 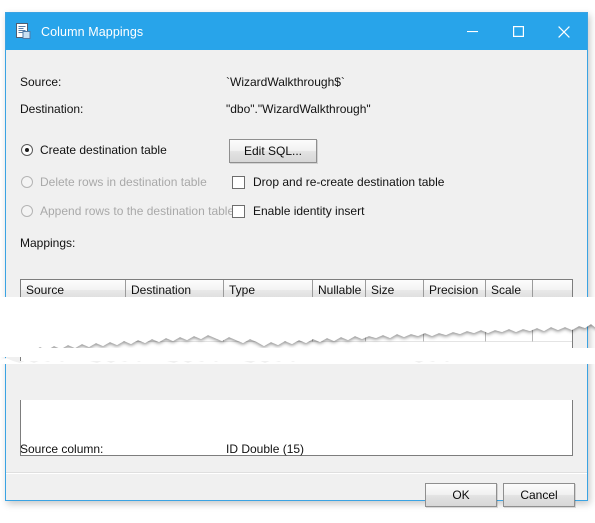 I want to click on cell-size, so click(x=395, y=310).